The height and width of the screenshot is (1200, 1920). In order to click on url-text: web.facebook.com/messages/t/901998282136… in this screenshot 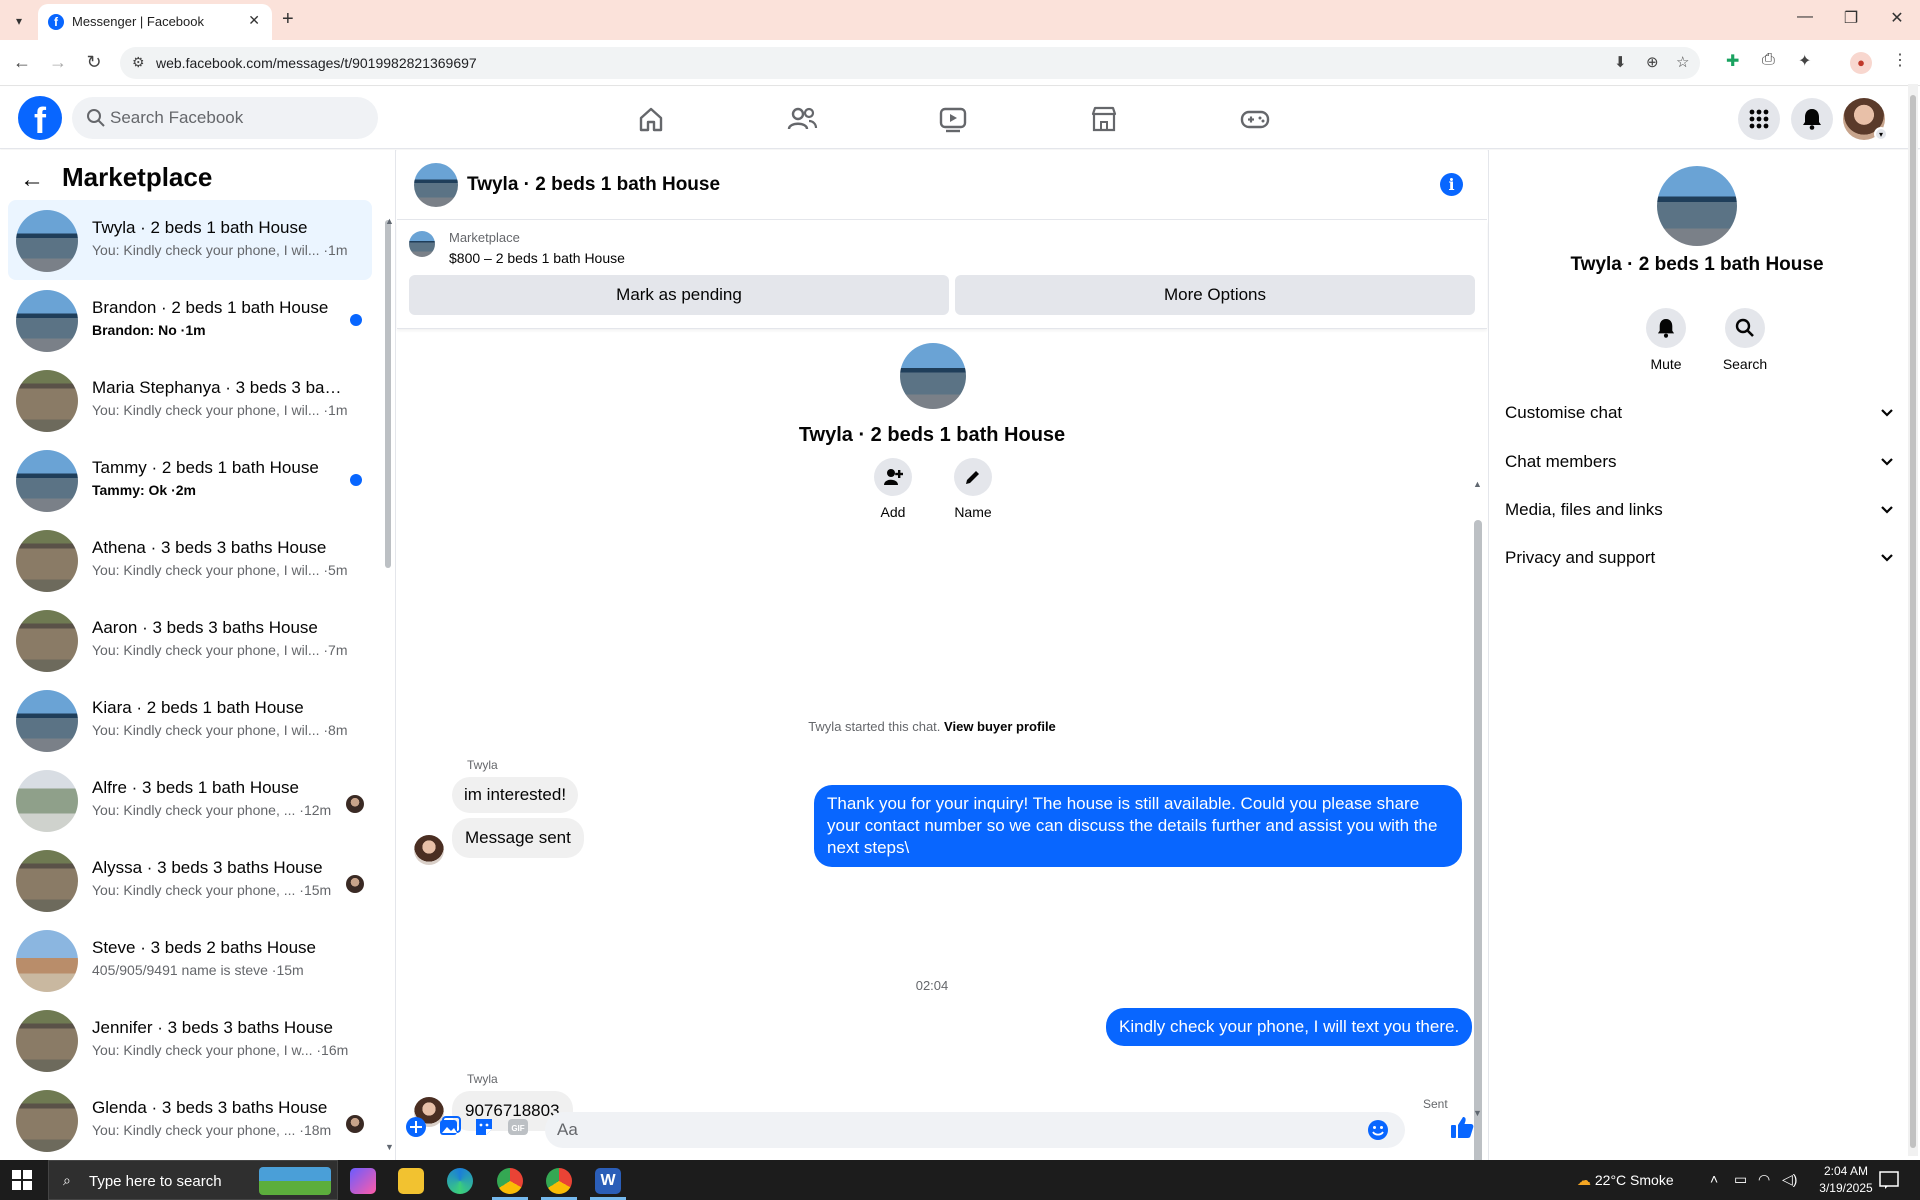, I will do `click(316, 63)`.